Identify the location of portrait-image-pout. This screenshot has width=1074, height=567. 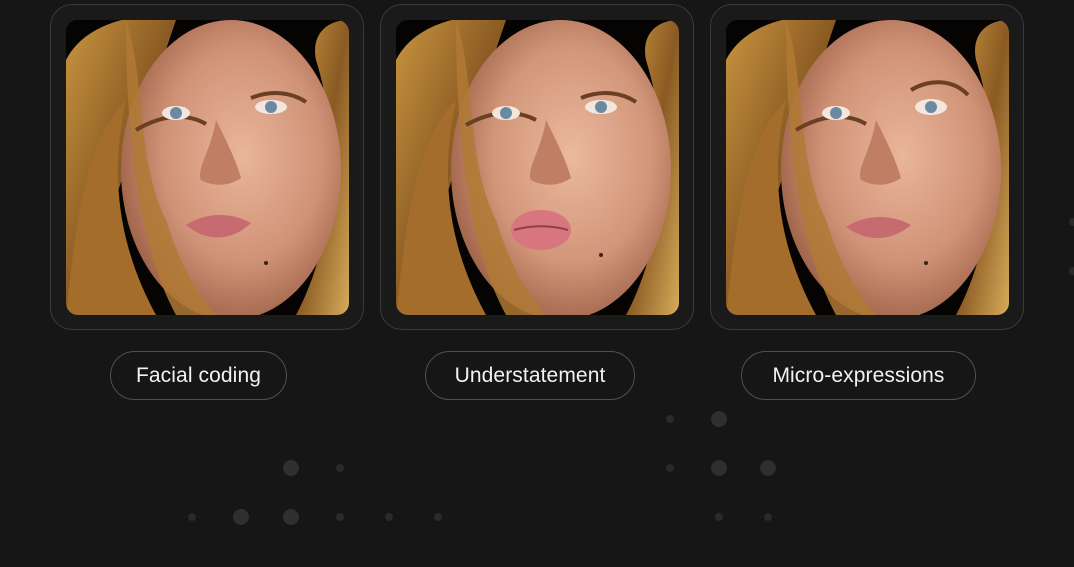
(537, 167).